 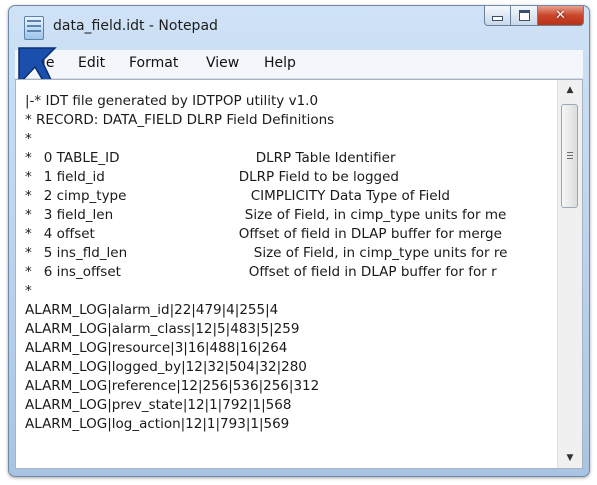 I want to click on window-title: data_field.idt - Notepad, so click(x=135, y=26).